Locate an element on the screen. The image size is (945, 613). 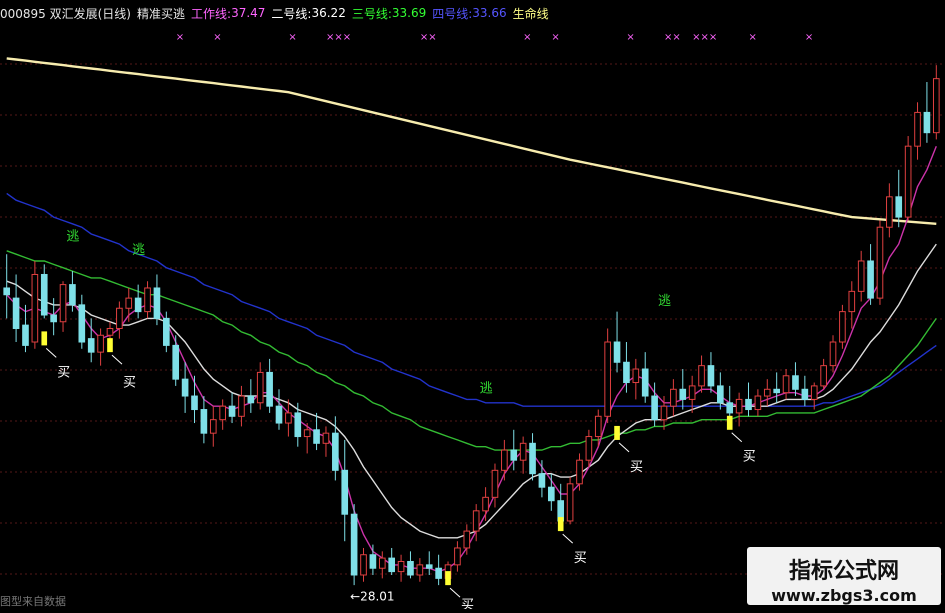
watermark-box: 指标公式网 www.zbgs3.com is located at coordinates (844, 576).